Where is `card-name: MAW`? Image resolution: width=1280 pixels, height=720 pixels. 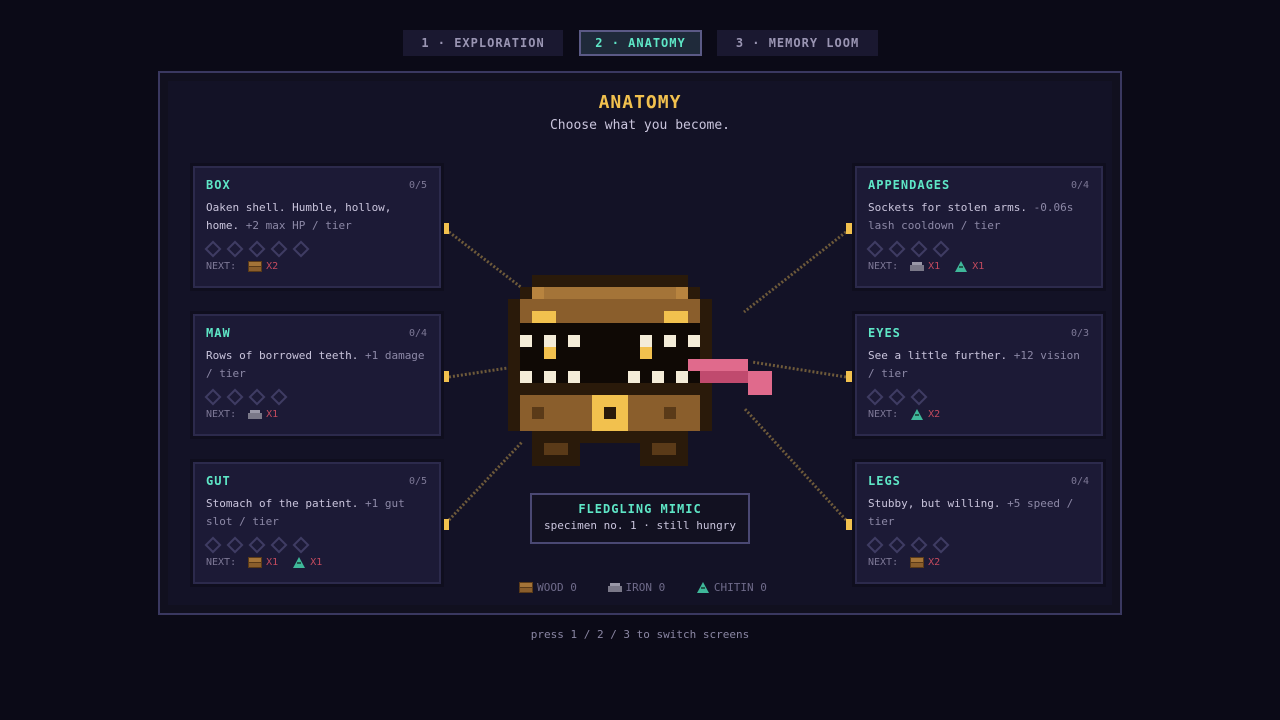
card-name: MAW is located at coordinates (218, 333).